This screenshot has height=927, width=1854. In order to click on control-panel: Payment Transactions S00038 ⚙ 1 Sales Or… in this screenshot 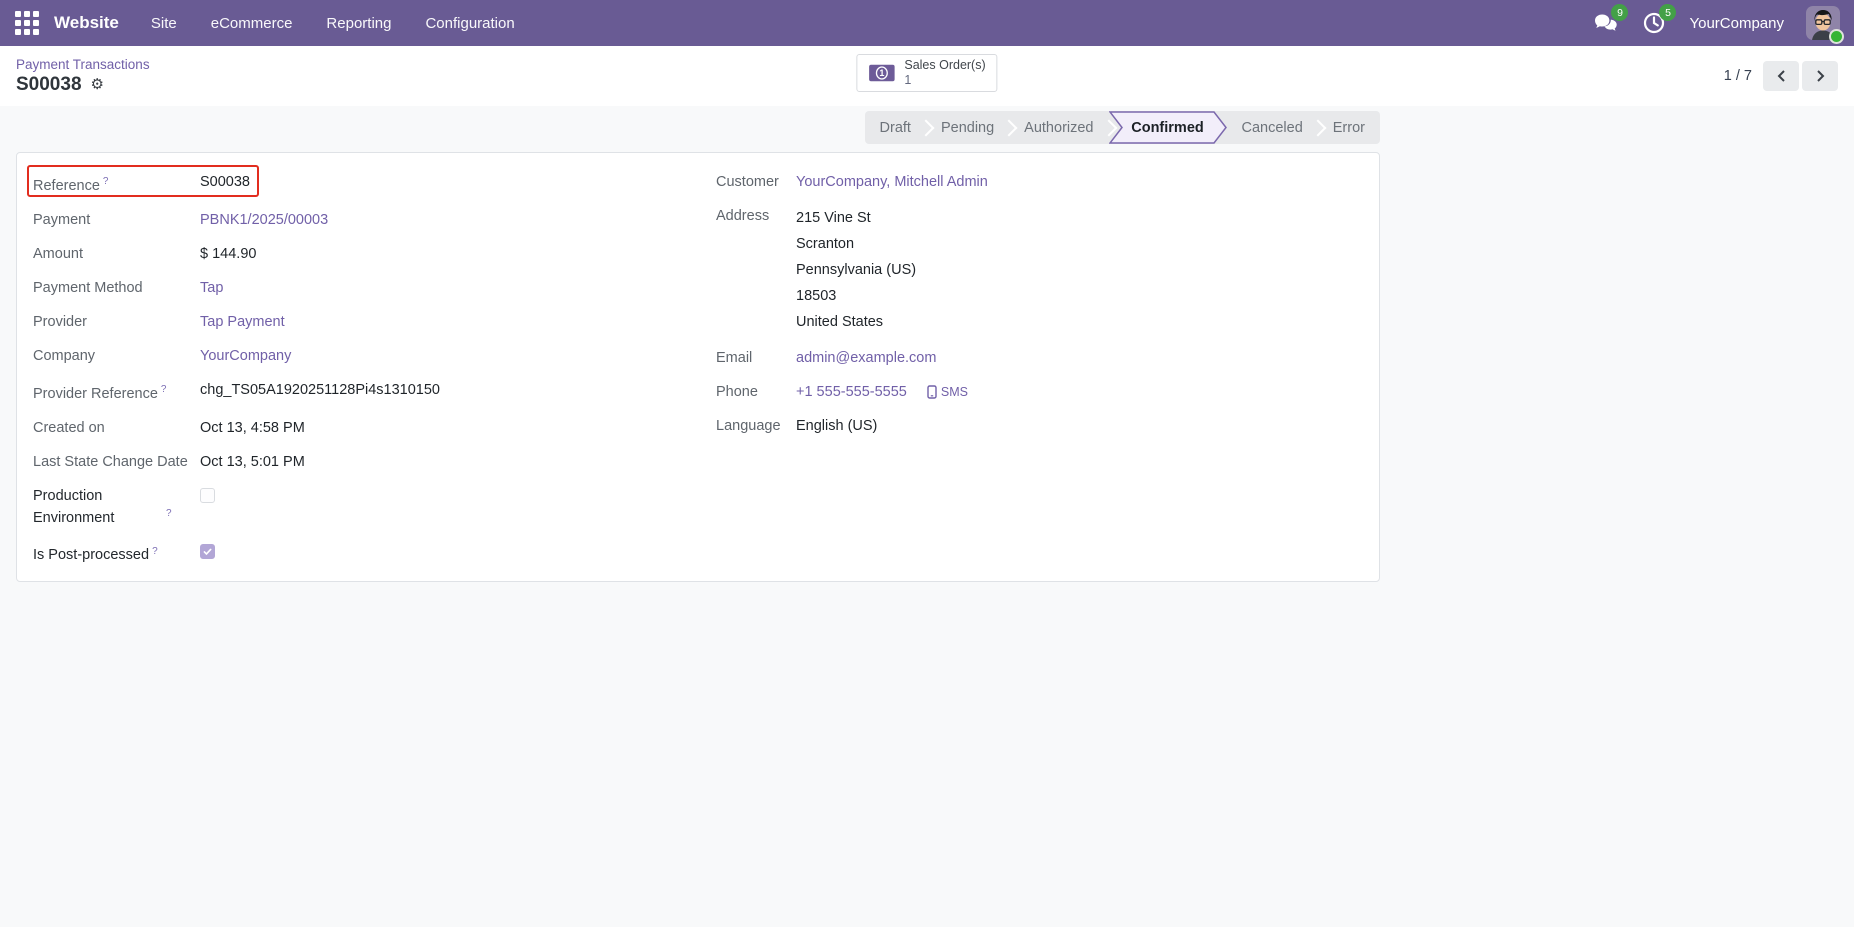, I will do `click(927, 76)`.